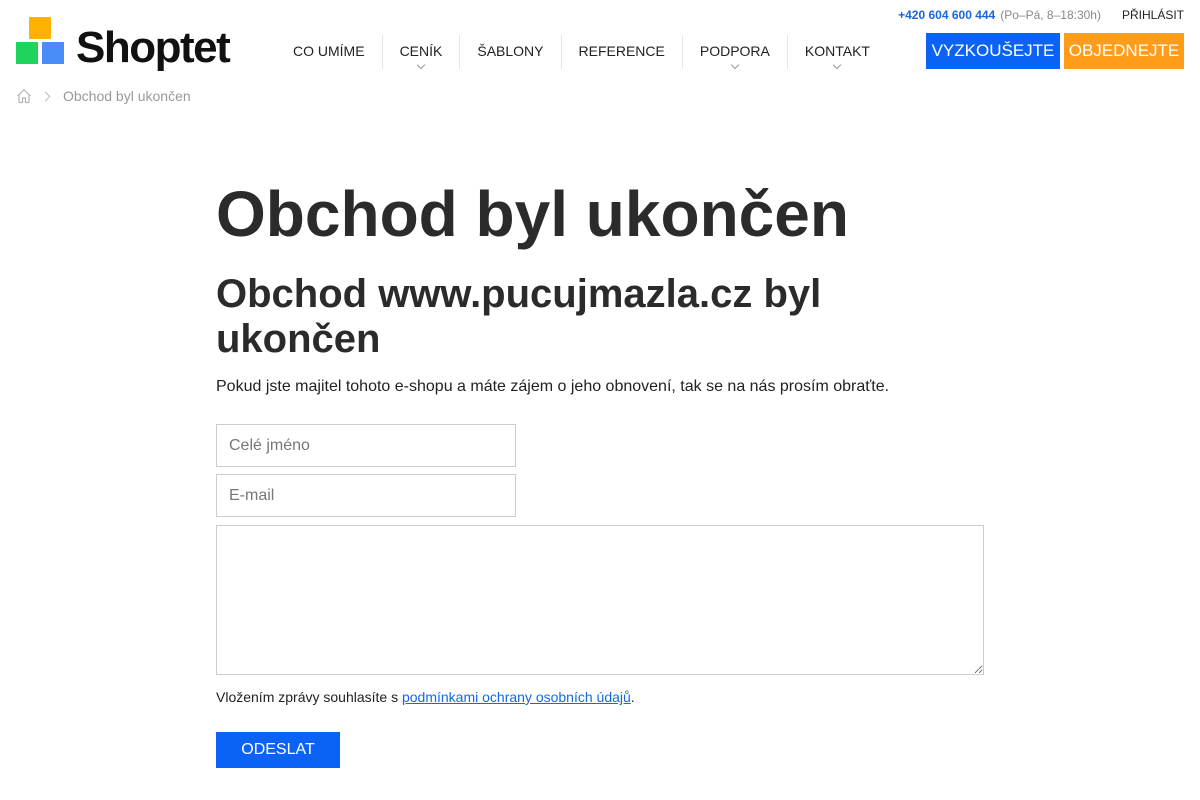 Image resolution: width=1200 pixels, height=800 pixels. What do you see at coordinates (993, 51) in the screenshot?
I see `try-button: VYZKOUŠEJTE` at bounding box center [993, 51].